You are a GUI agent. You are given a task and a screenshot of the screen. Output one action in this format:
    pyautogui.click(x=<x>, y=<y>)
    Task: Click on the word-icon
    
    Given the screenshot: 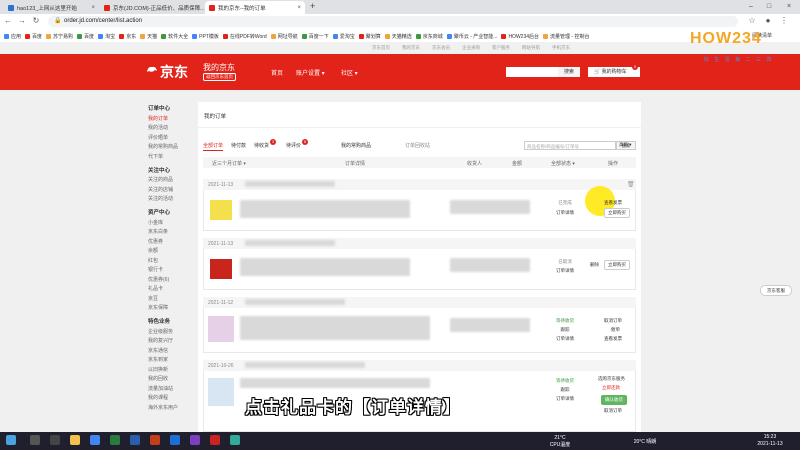 What is the action you would take?
    pyautogui.click(x=135, y=440)
    